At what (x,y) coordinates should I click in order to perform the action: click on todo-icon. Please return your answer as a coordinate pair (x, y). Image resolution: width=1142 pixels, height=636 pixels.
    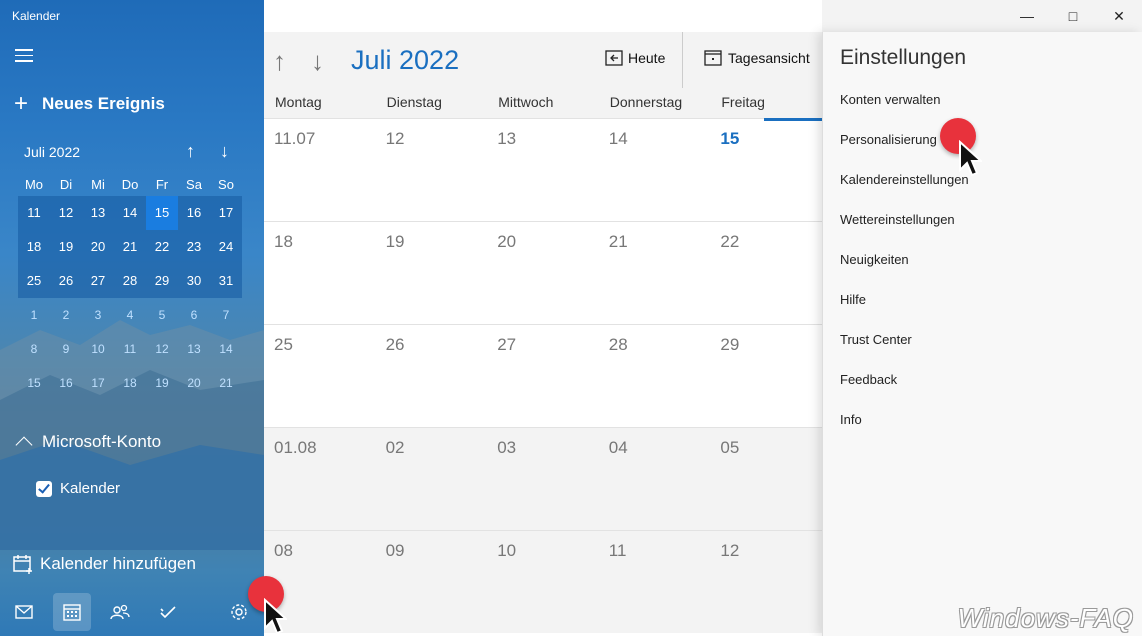
    Looking at the image, I should click on (168, 612).